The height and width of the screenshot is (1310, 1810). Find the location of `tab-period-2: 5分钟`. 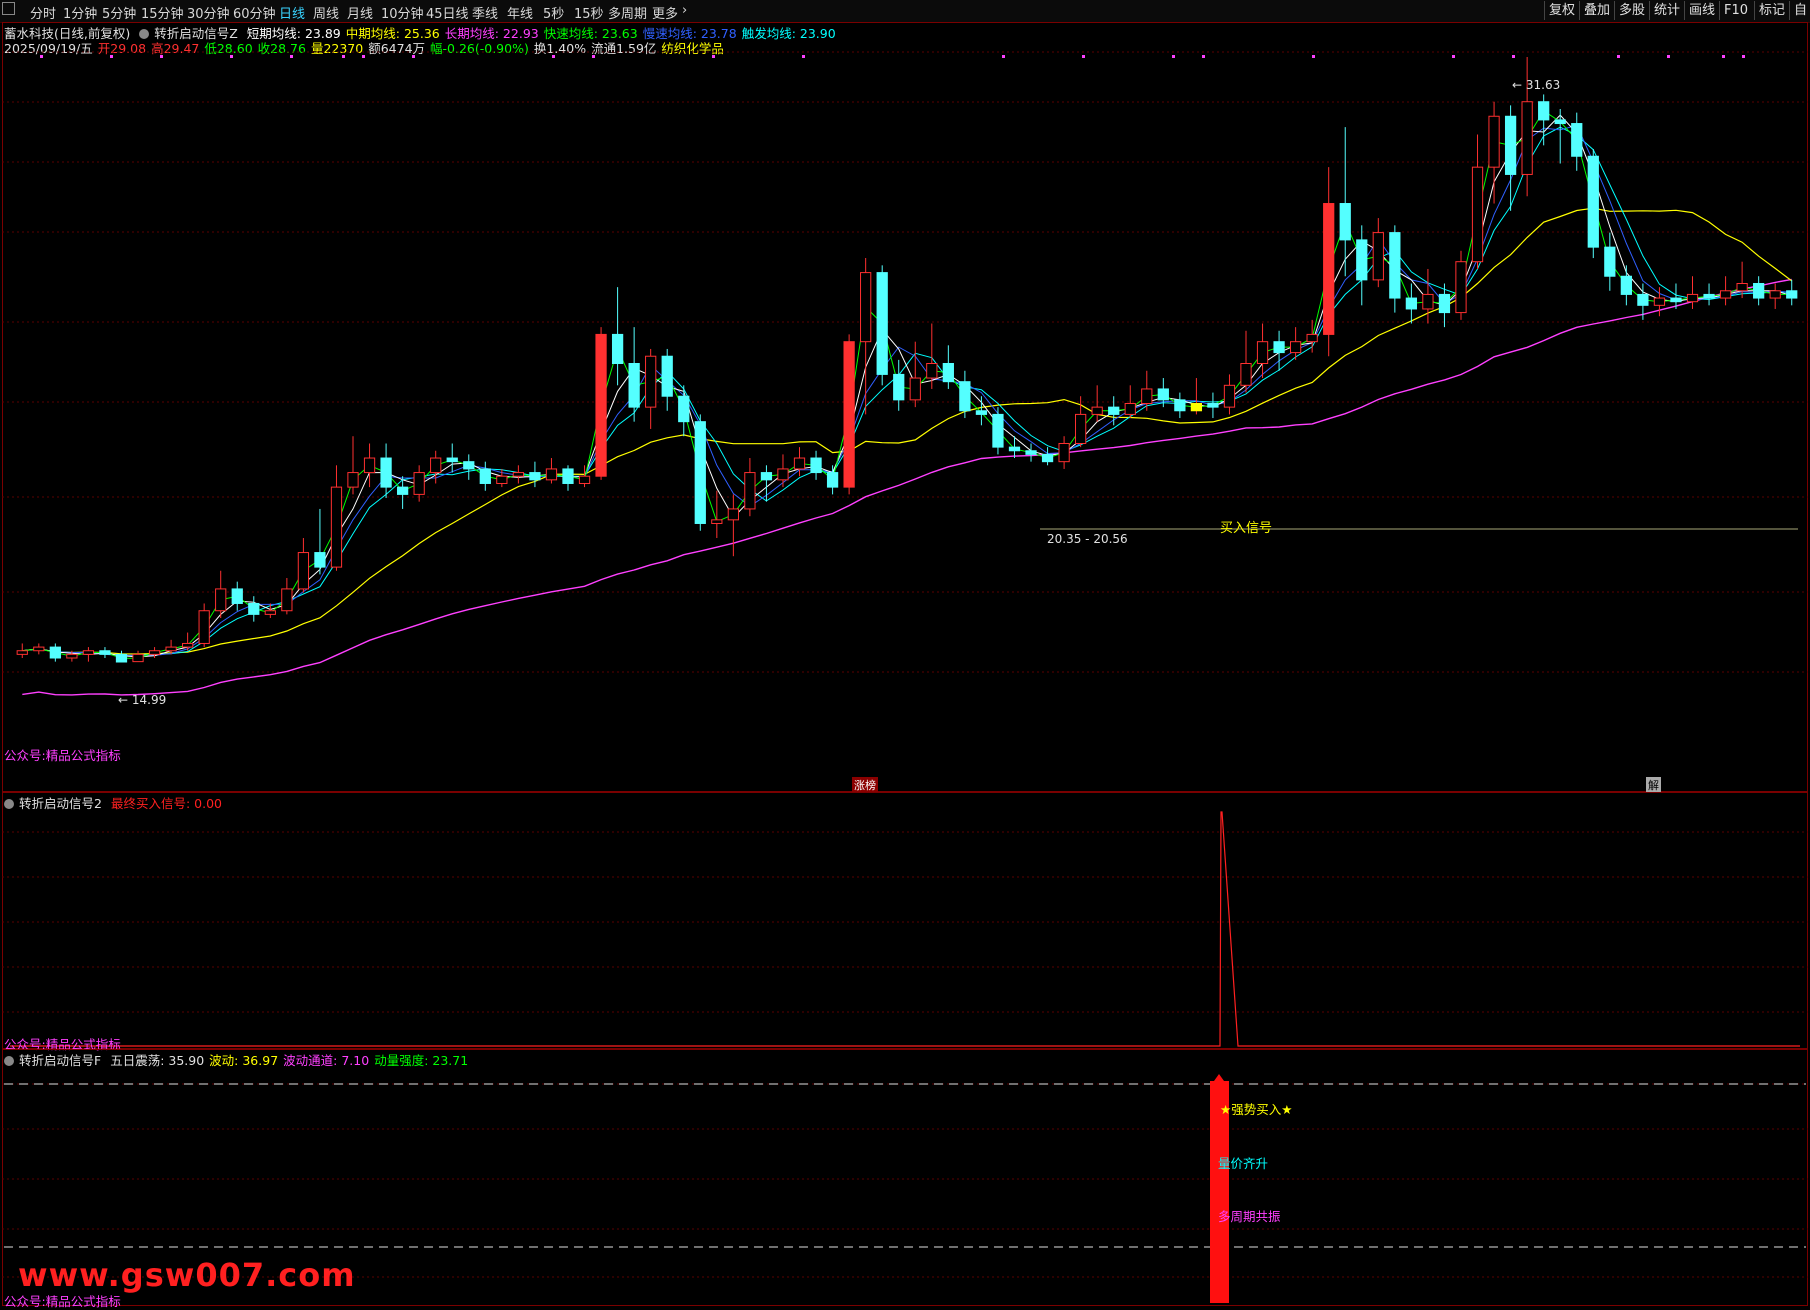

tab-period-2: 5分钟 is located at coordinates (119, 12).